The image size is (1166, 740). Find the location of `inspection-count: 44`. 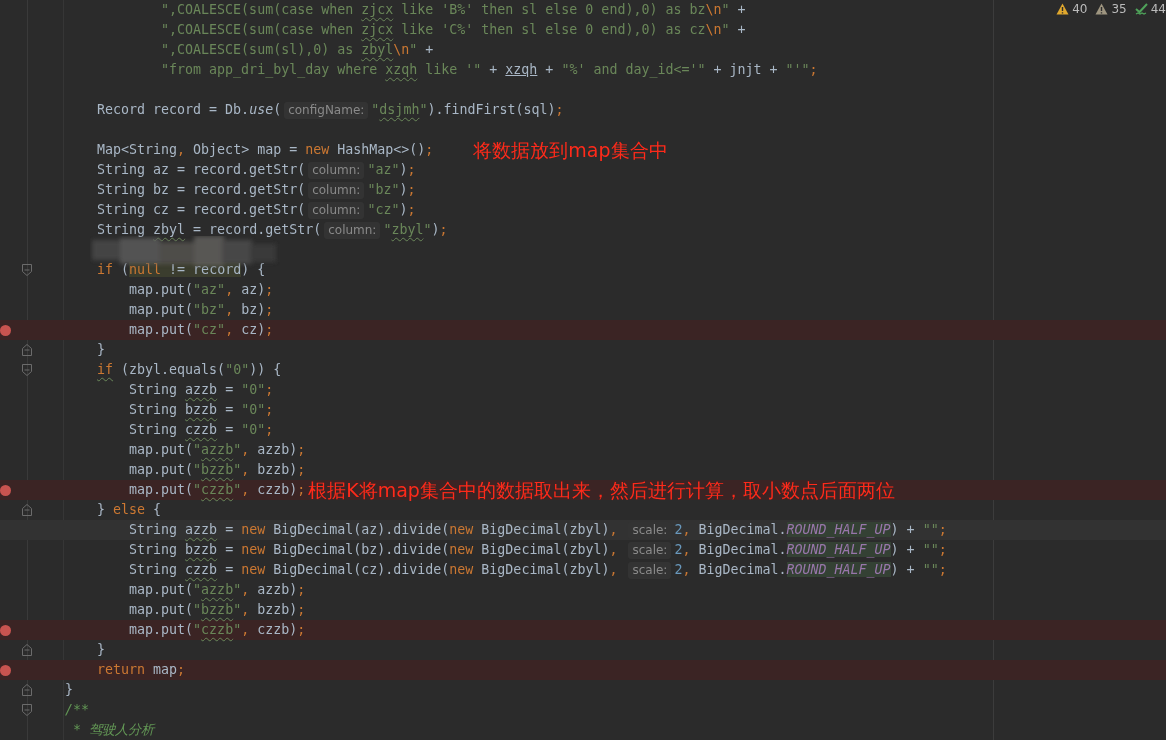

inspection-count: 44 is located at coordinates (1150, 9).